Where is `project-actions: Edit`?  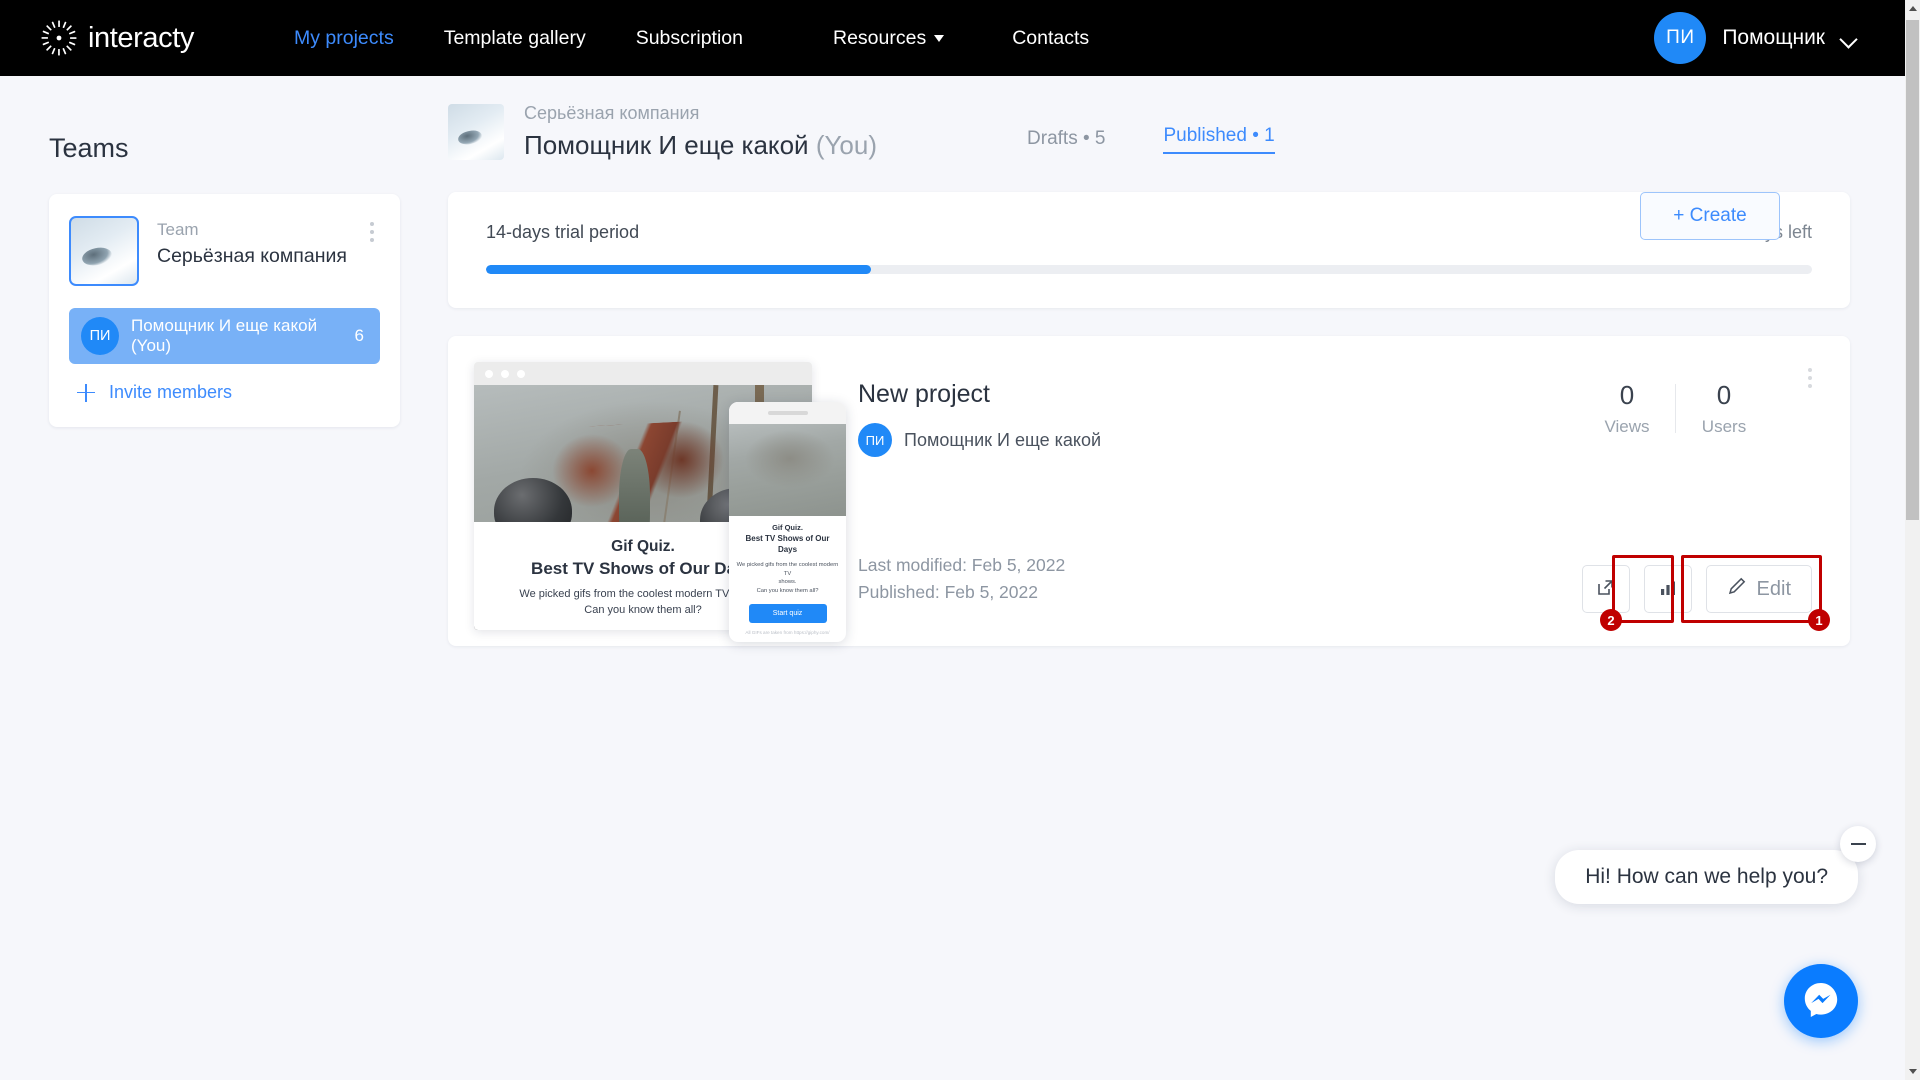 project-actions: Edit is located at coordinates (1696, 589).